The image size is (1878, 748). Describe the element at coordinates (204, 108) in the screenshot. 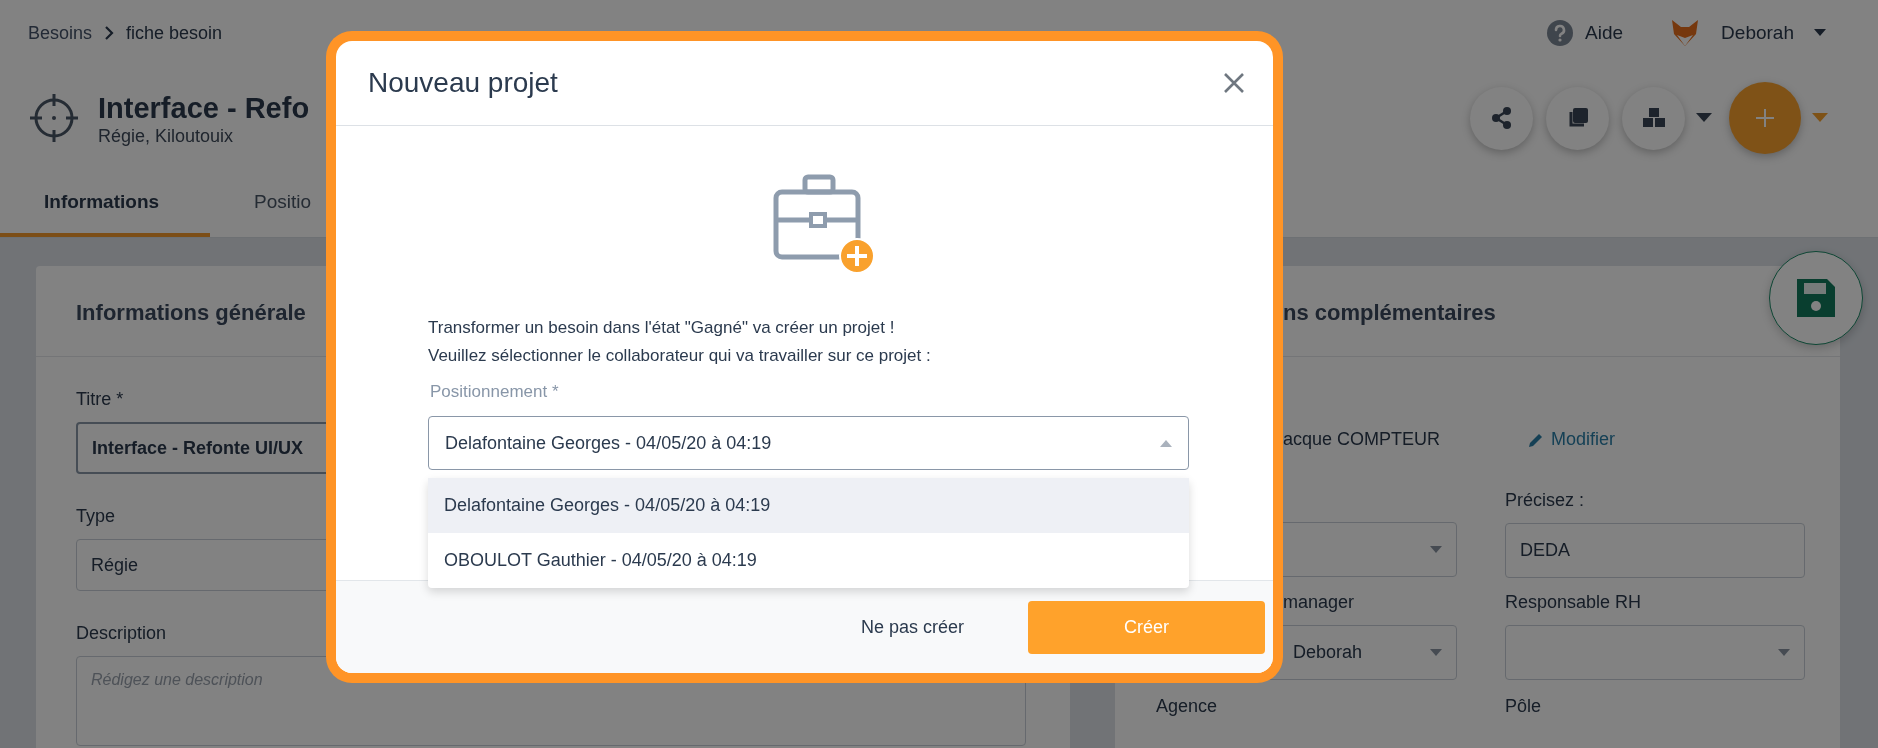

I see `record-title: Interface - Refo` at that location.